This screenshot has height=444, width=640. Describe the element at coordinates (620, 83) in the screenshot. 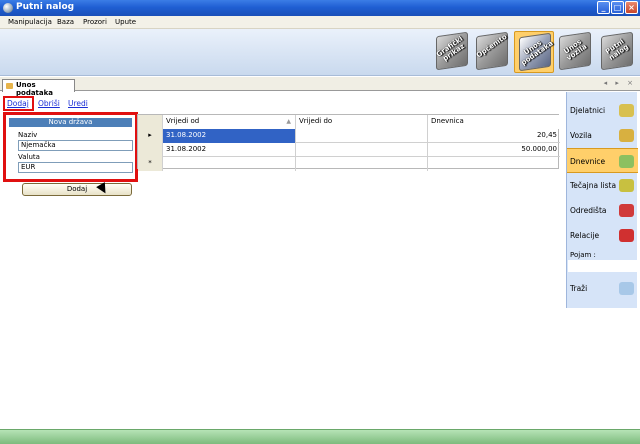

I see `tab-strip-controls: ◂ ▸ ×` at that location.